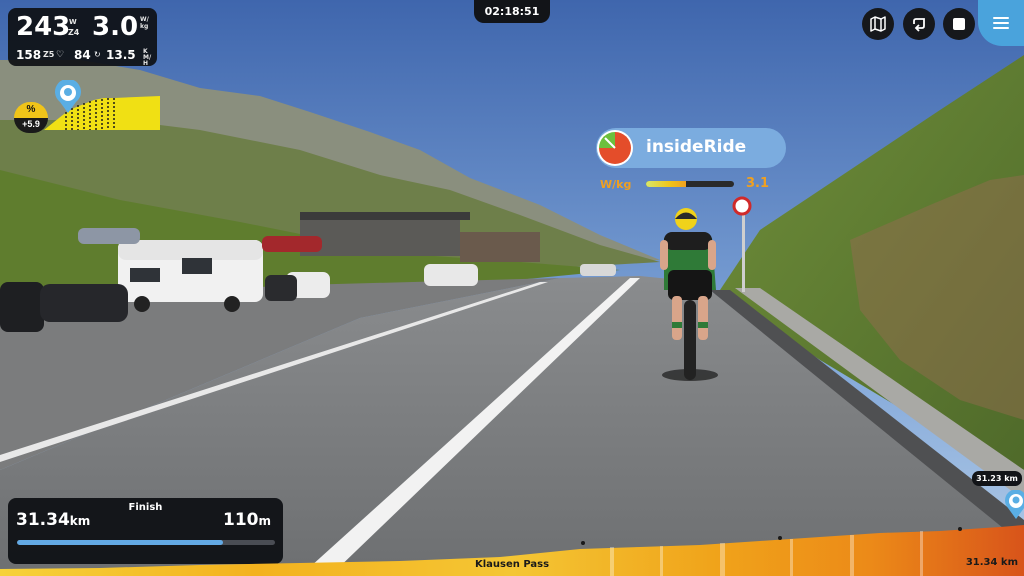  What do you see at coordinates (991, 562) in the screenshot?
I see `route-total-distance: 31.34 km` at bounding box center [991, 562].